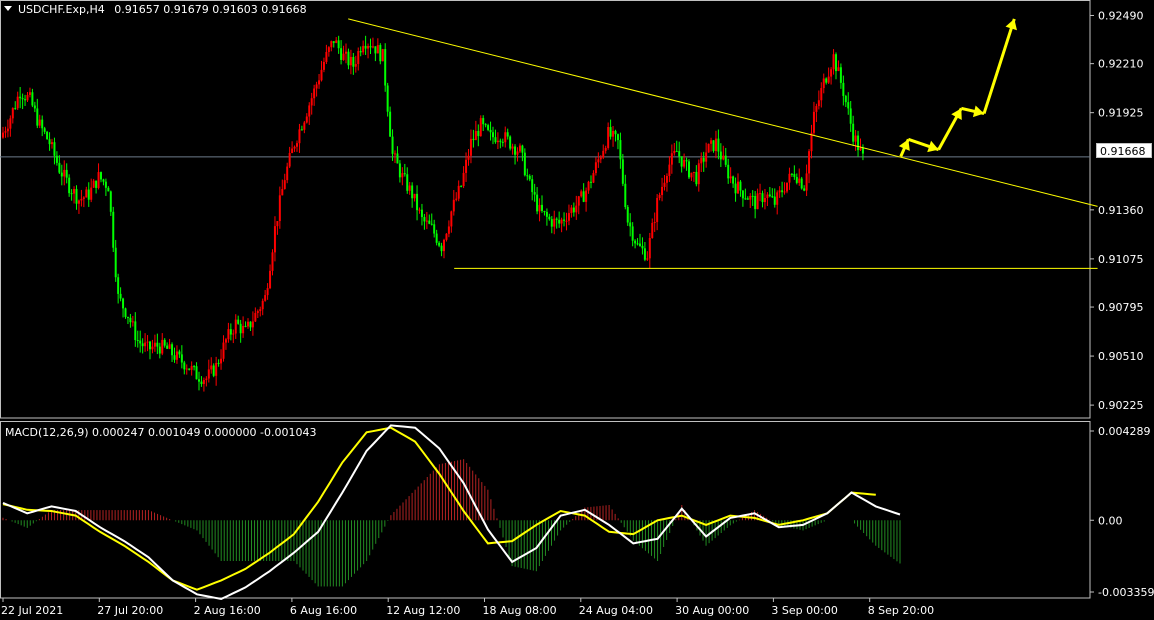 The image size is (1154, 620). Describe the element at coordinates (1121, 405) in the screenshot. I see `price-axis-label: 0.90225` at that location.